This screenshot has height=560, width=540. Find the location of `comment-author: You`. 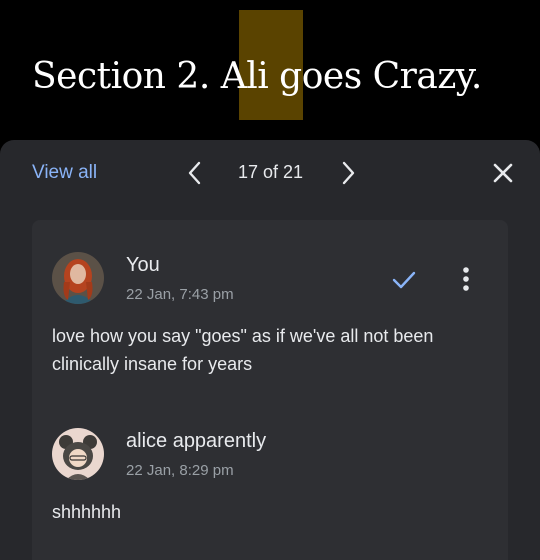

comment-author: You is located at coordinates (143, 265).